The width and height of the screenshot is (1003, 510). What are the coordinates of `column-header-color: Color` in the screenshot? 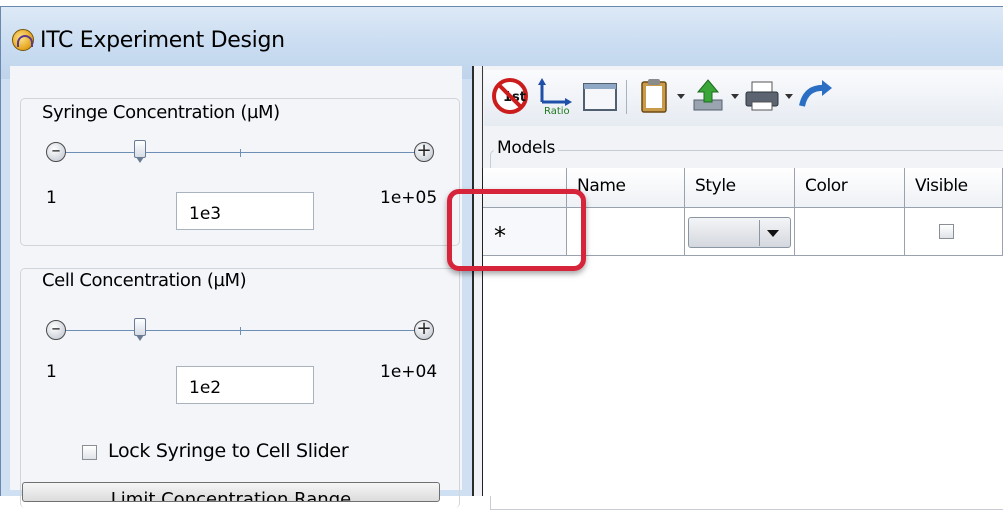 It's located at (850, 188).